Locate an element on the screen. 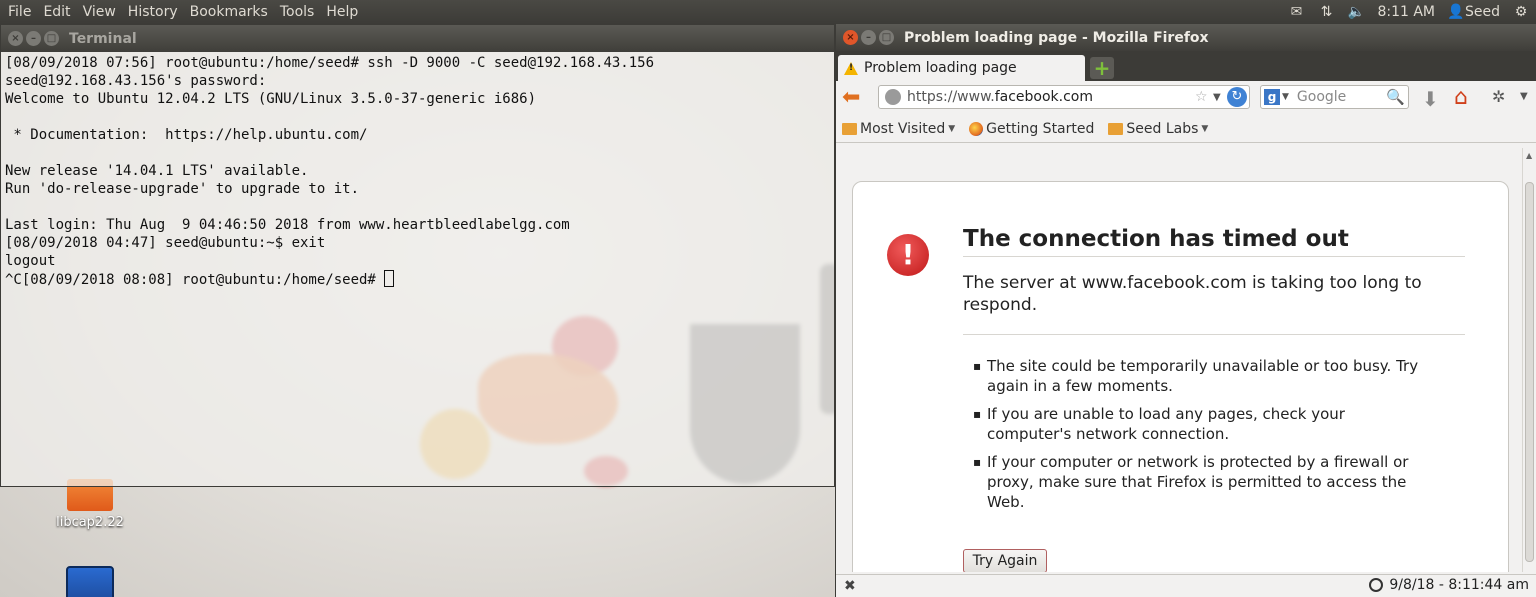 The height and width of the screenshot is (597, 1536). gear-icon: ⚙ is located at coordinates (1521, 12).